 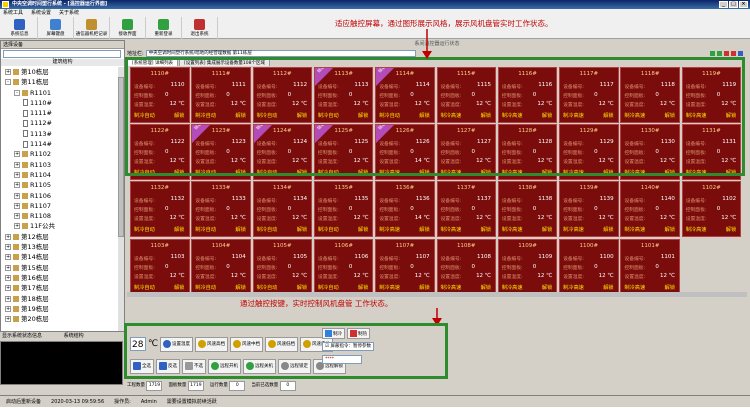 I want to click on unit-tile: 1104# 设备编号: 1104 控制面板: 0 设置温度: 12 ℃ 制冷自动 解锁, so click(x=221, y=266).